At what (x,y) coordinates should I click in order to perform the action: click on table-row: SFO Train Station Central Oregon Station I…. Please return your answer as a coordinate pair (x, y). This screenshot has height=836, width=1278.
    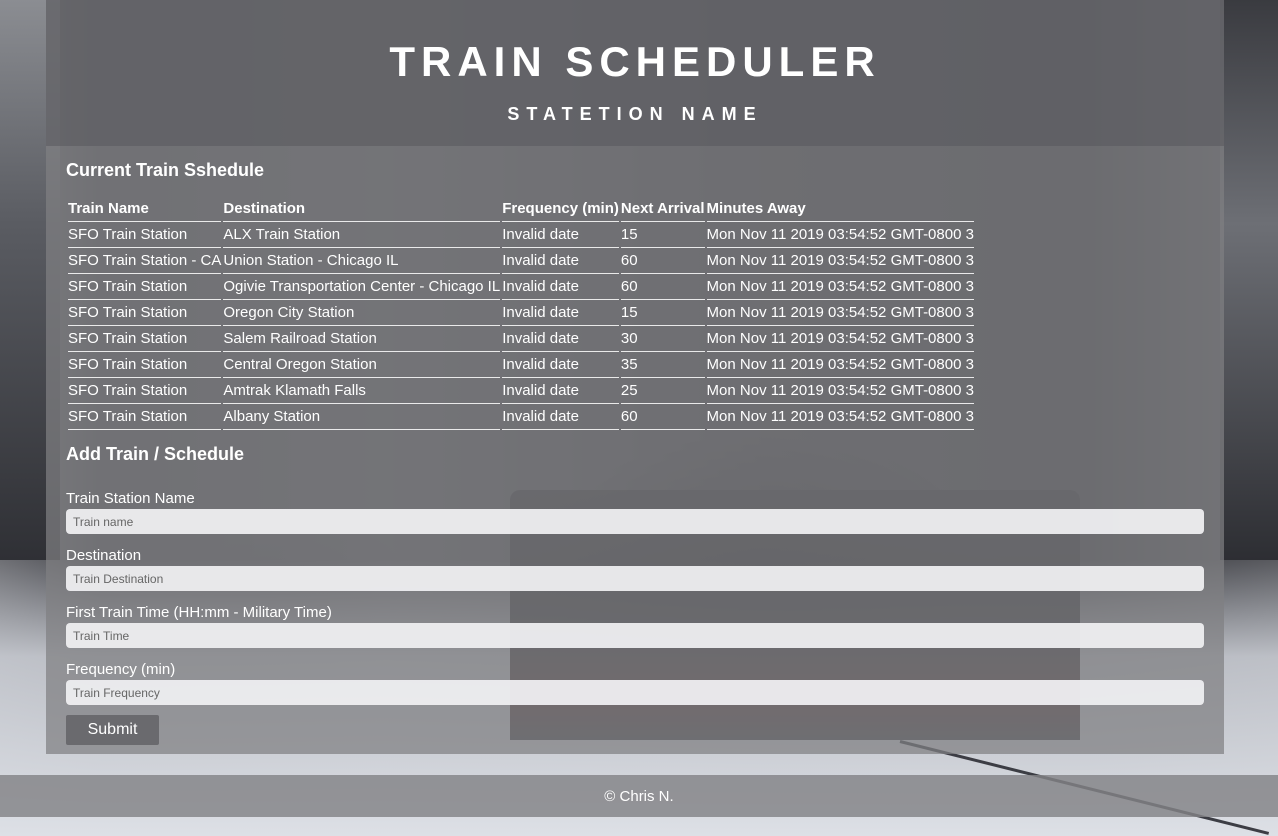
    Looking at the image, I should click on (521, 365).